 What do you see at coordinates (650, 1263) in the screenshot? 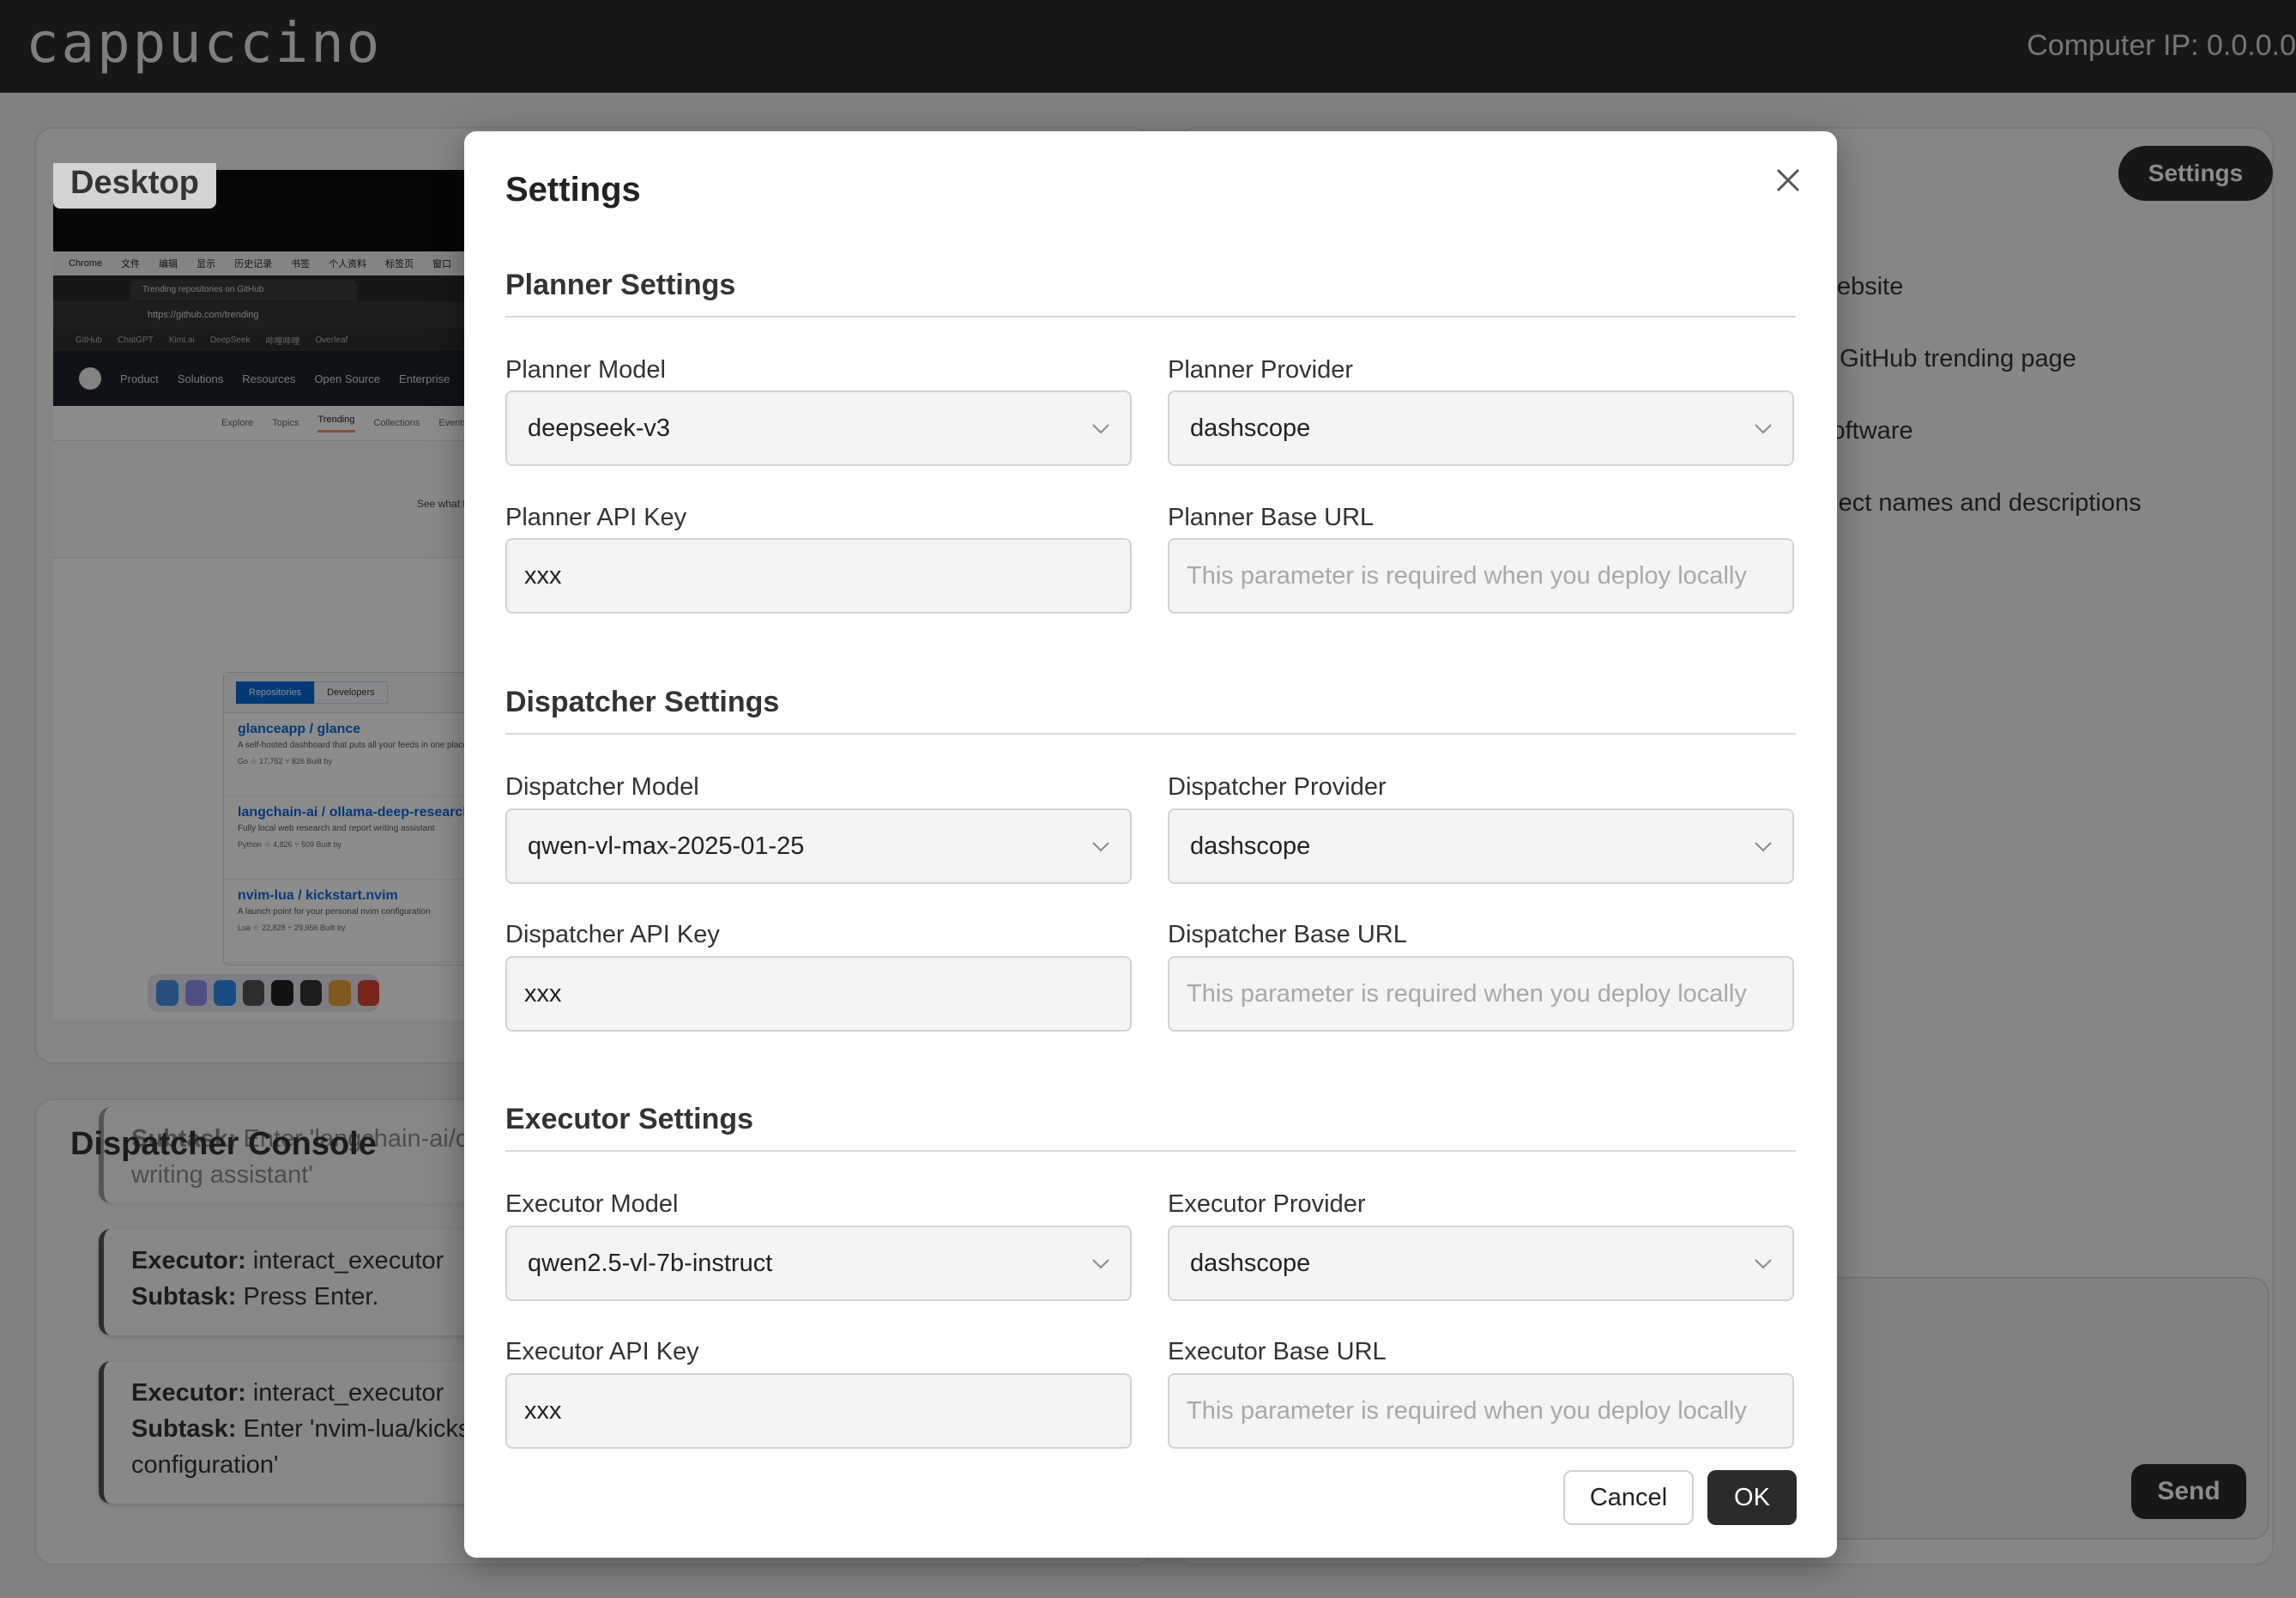
I see `executor-model-value: qwen2.5-vl-7b-instruct` at bounding box center [650, 1263].